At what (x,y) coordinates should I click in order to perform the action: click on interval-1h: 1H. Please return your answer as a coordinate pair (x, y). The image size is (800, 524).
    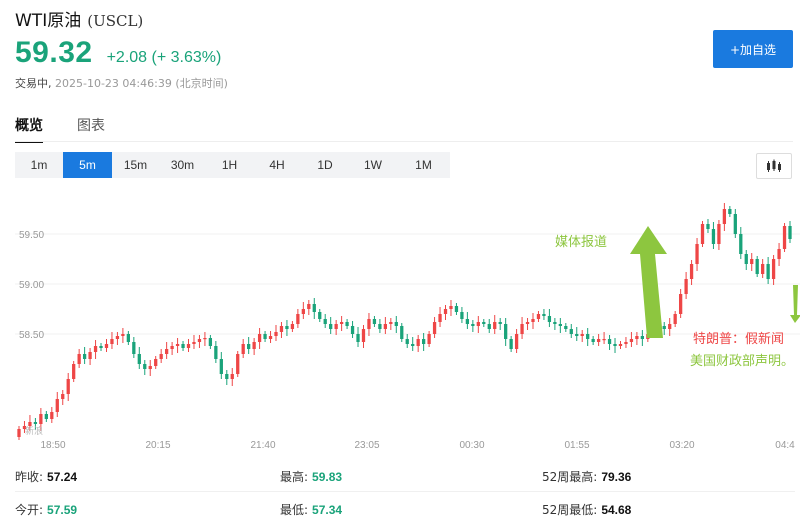
    Looking at the image, I should click on (229, 165).